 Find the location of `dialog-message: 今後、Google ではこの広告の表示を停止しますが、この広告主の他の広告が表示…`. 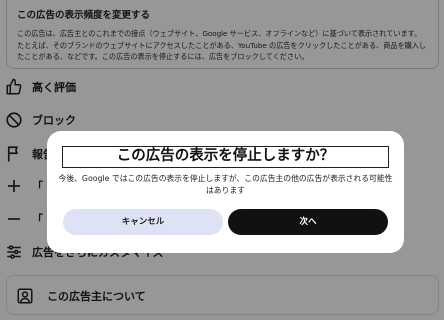

dialog-message: 今後、Google ではこの広告の表示を停止しますが、この広告主の他の広告が表示… is located at coordinates (225, 184).